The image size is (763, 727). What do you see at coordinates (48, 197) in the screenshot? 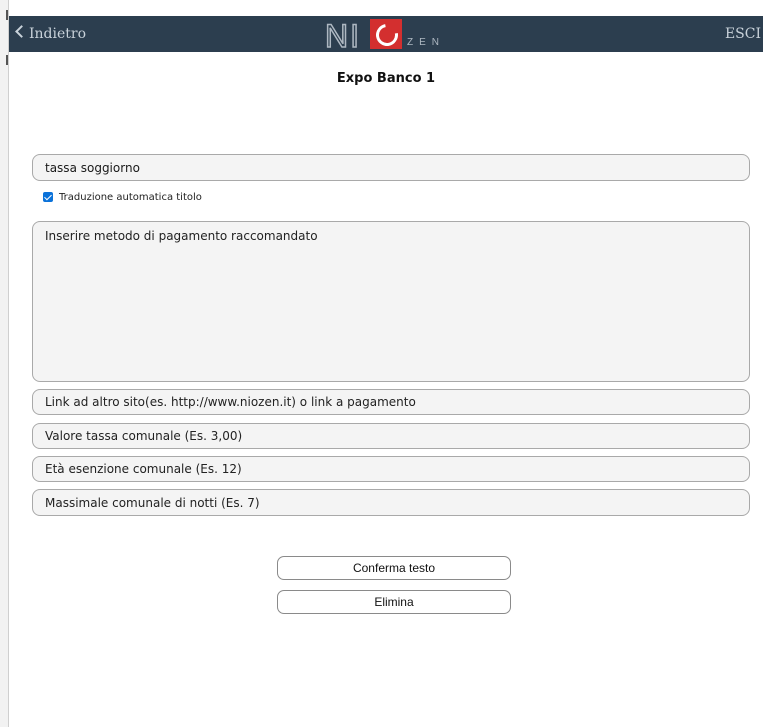
I see `checkbox-checked-icon` at bounding box center [48, 197].